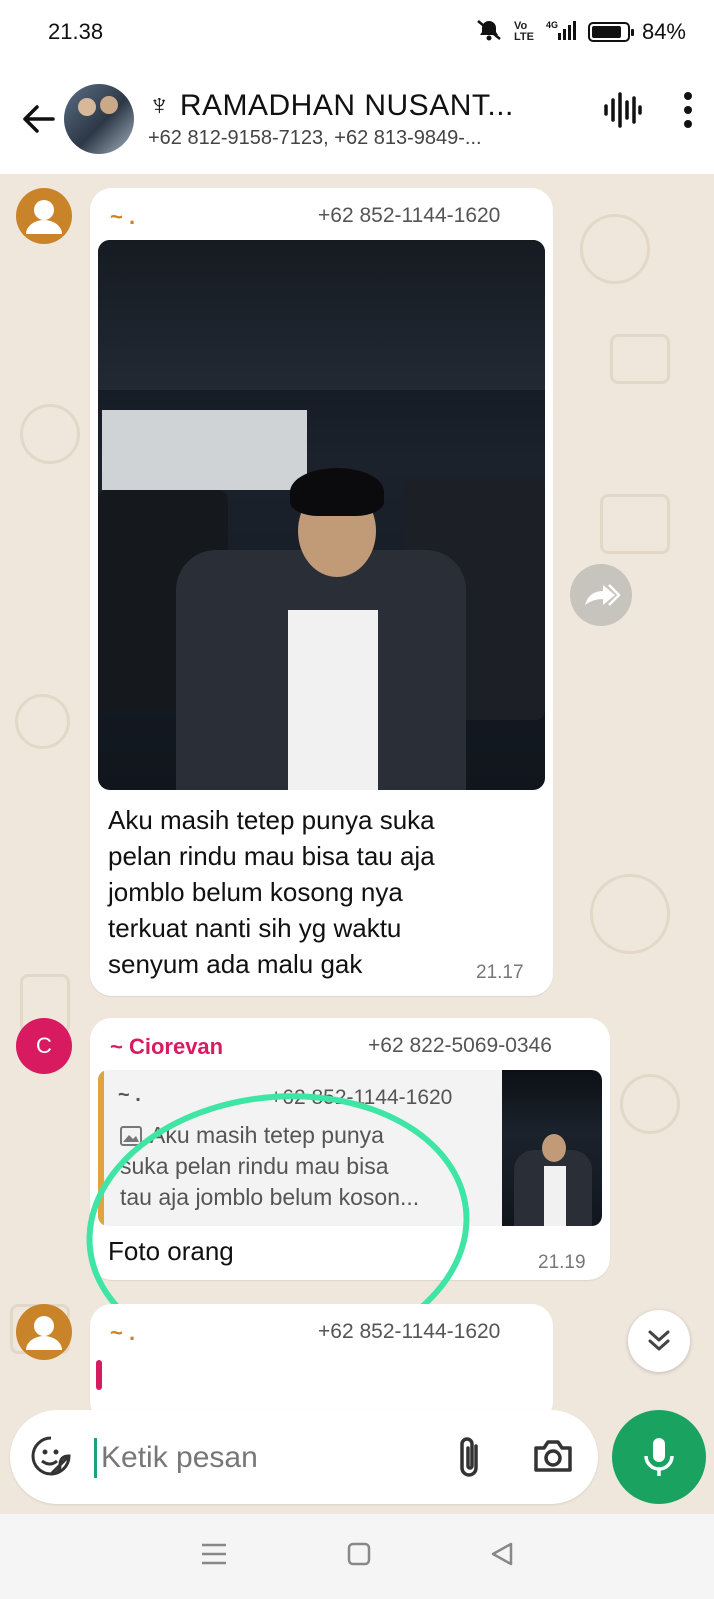 This screenshot has height=1599, width=714. I want to click on header-actions, so click(648, 112).